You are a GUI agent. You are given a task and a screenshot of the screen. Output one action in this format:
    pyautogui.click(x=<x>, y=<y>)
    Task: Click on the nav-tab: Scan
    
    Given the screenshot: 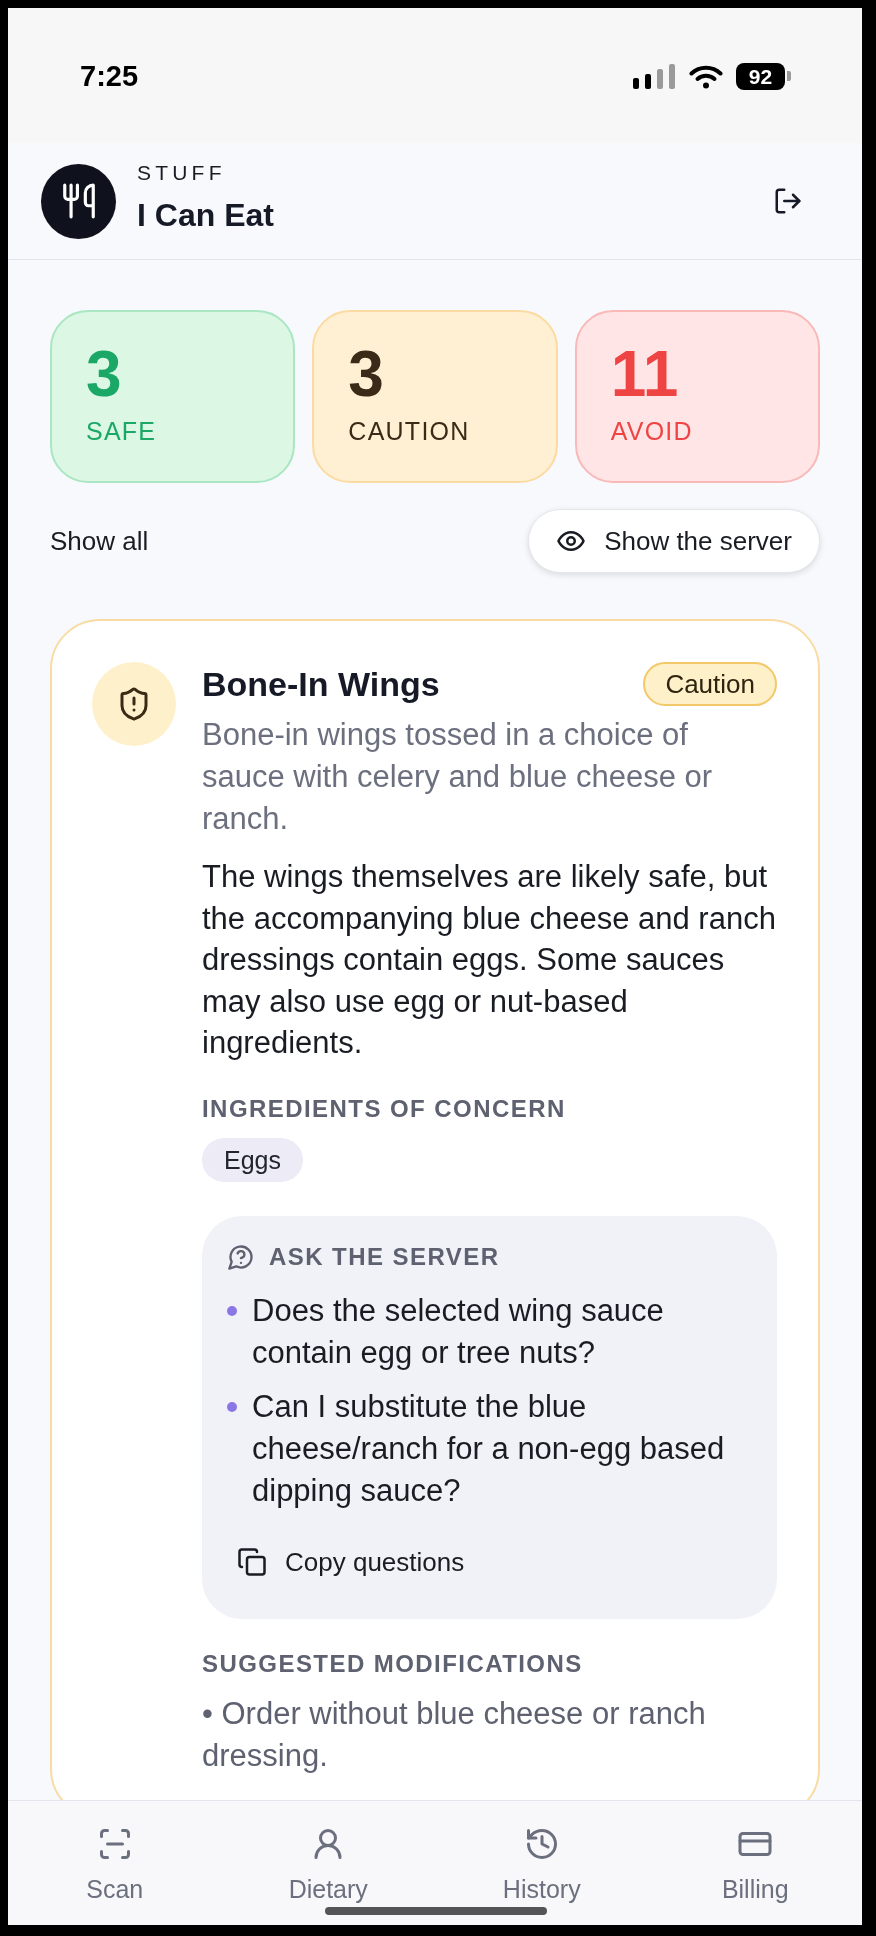 What is the action you would take?
    pyautogui.click(x=115, y=1865)
    